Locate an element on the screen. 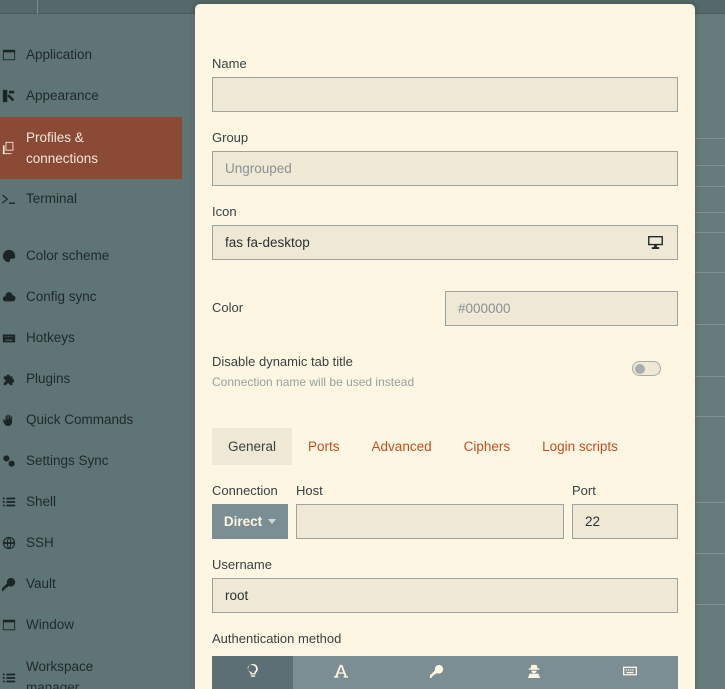 This screenshot has width=725, height=689. sidebar-item-label: Appearance is located at coordinates (62, 95).